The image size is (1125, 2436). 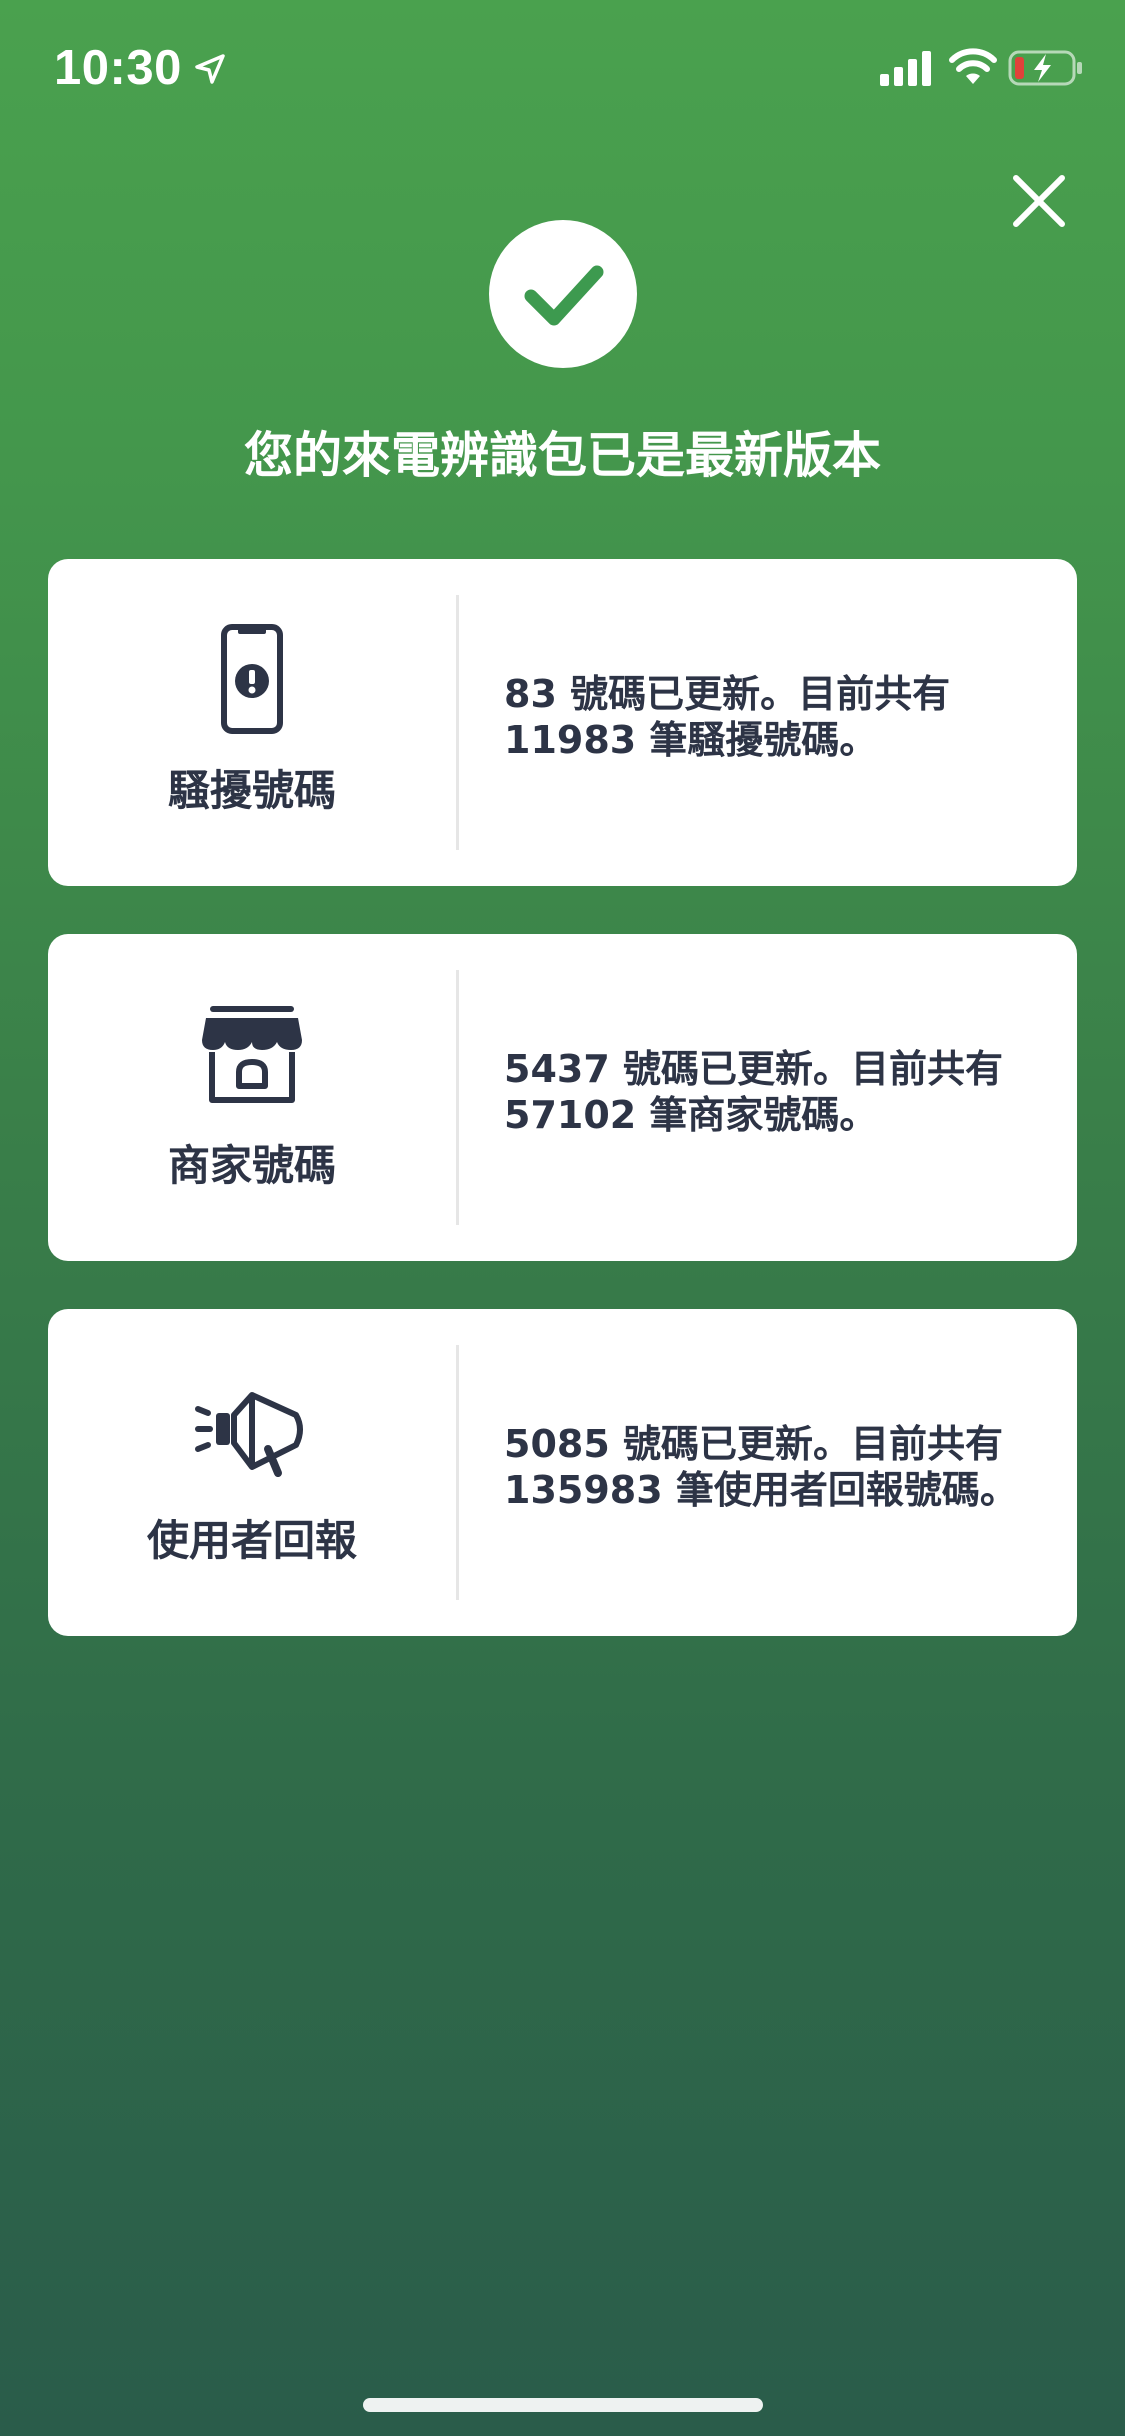 I want to click on status-time: 10:30, so click(x=118, y=68).